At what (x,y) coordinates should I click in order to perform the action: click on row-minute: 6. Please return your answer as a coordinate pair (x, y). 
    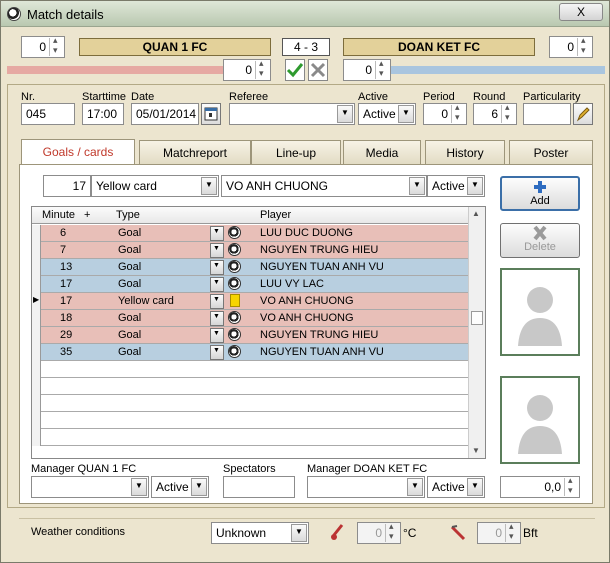
    Looking at the image, I should click on (63, 233).